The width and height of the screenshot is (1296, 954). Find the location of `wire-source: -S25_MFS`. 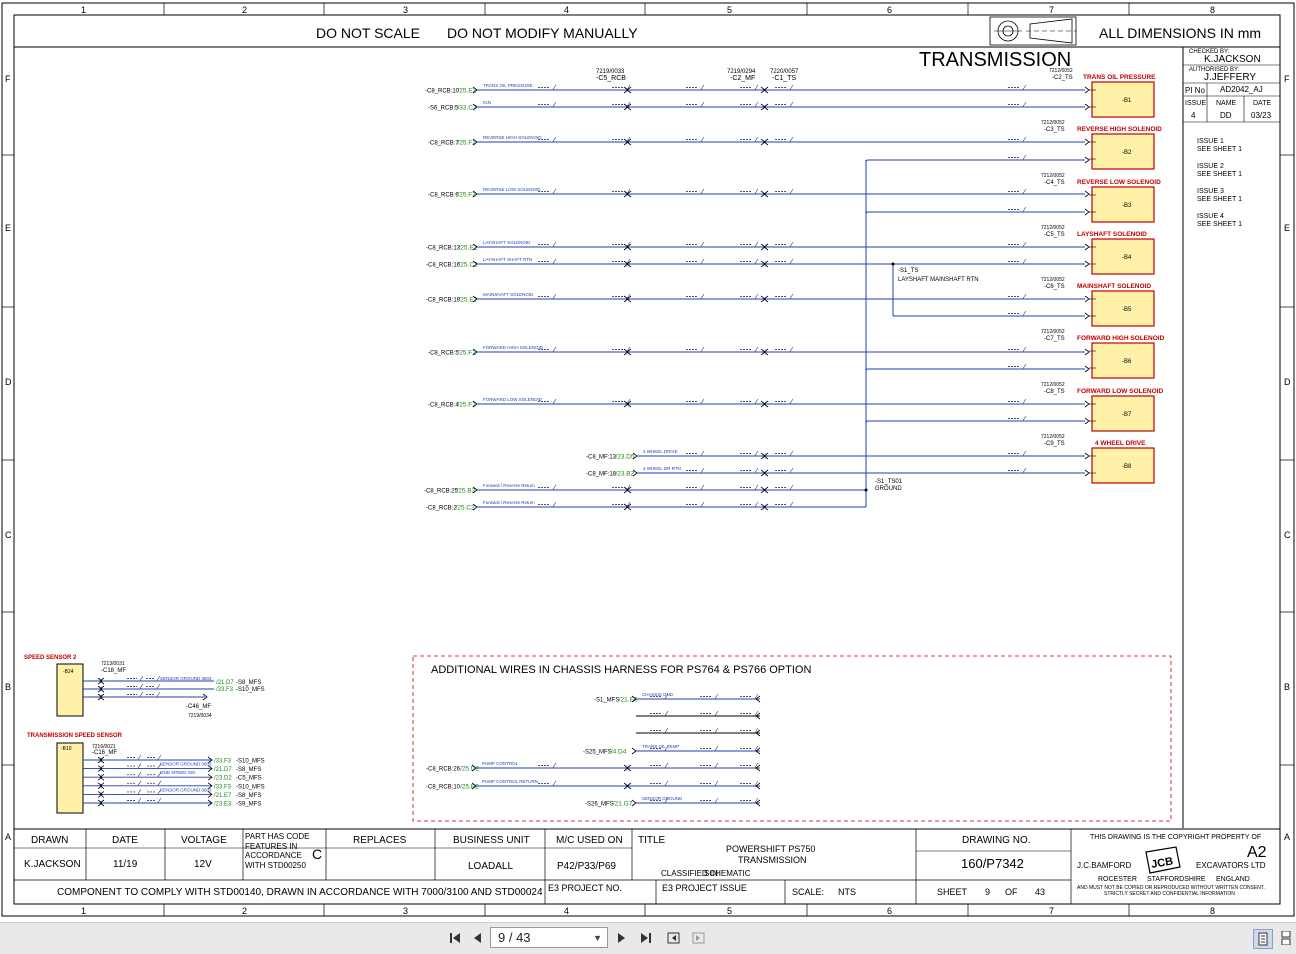

wire-source: -S25_MFS is located at coordinates (597, 753).